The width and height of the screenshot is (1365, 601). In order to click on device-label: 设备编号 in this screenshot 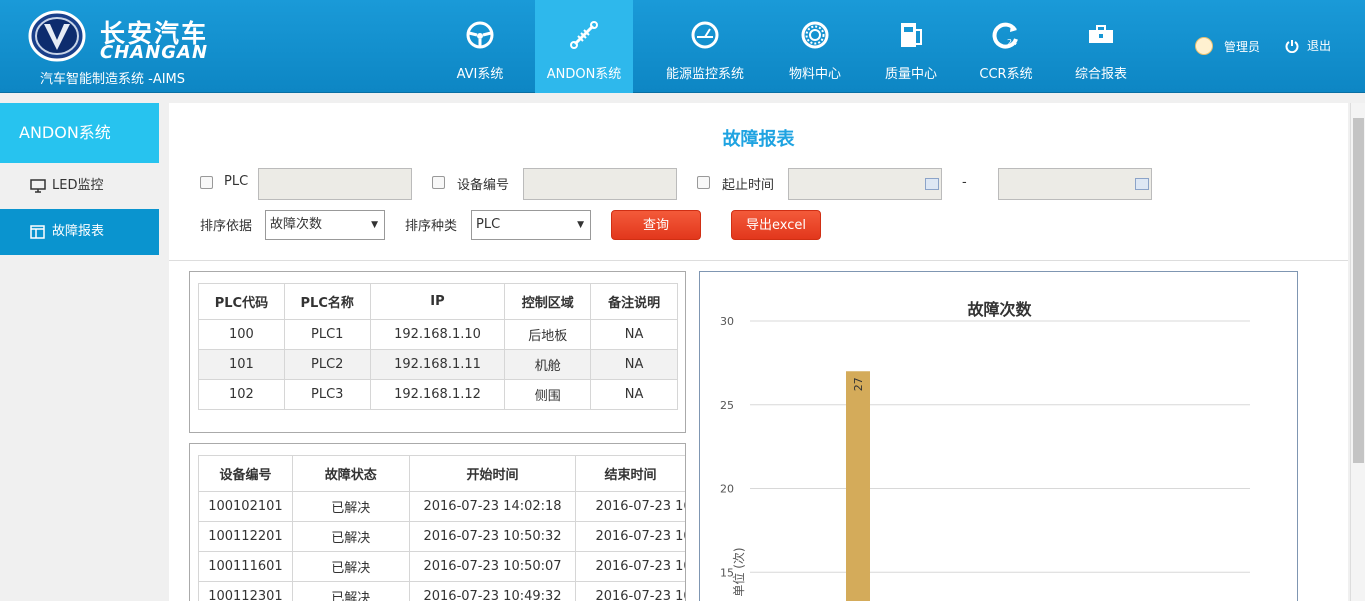, I will do `click(483, 185)`.